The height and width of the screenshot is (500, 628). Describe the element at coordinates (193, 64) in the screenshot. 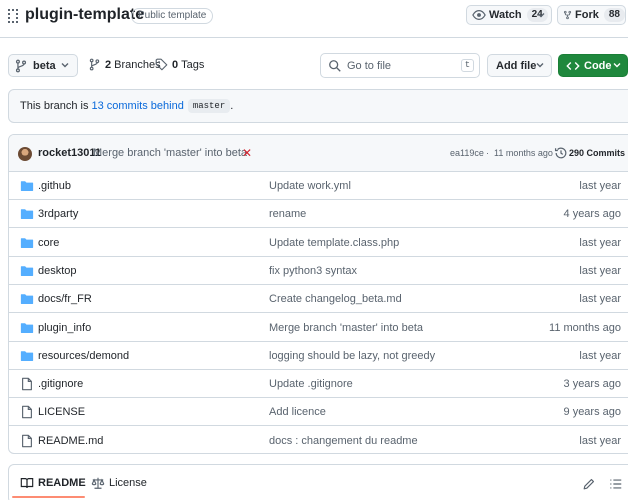

I see `tags-label: Tags` at that location.